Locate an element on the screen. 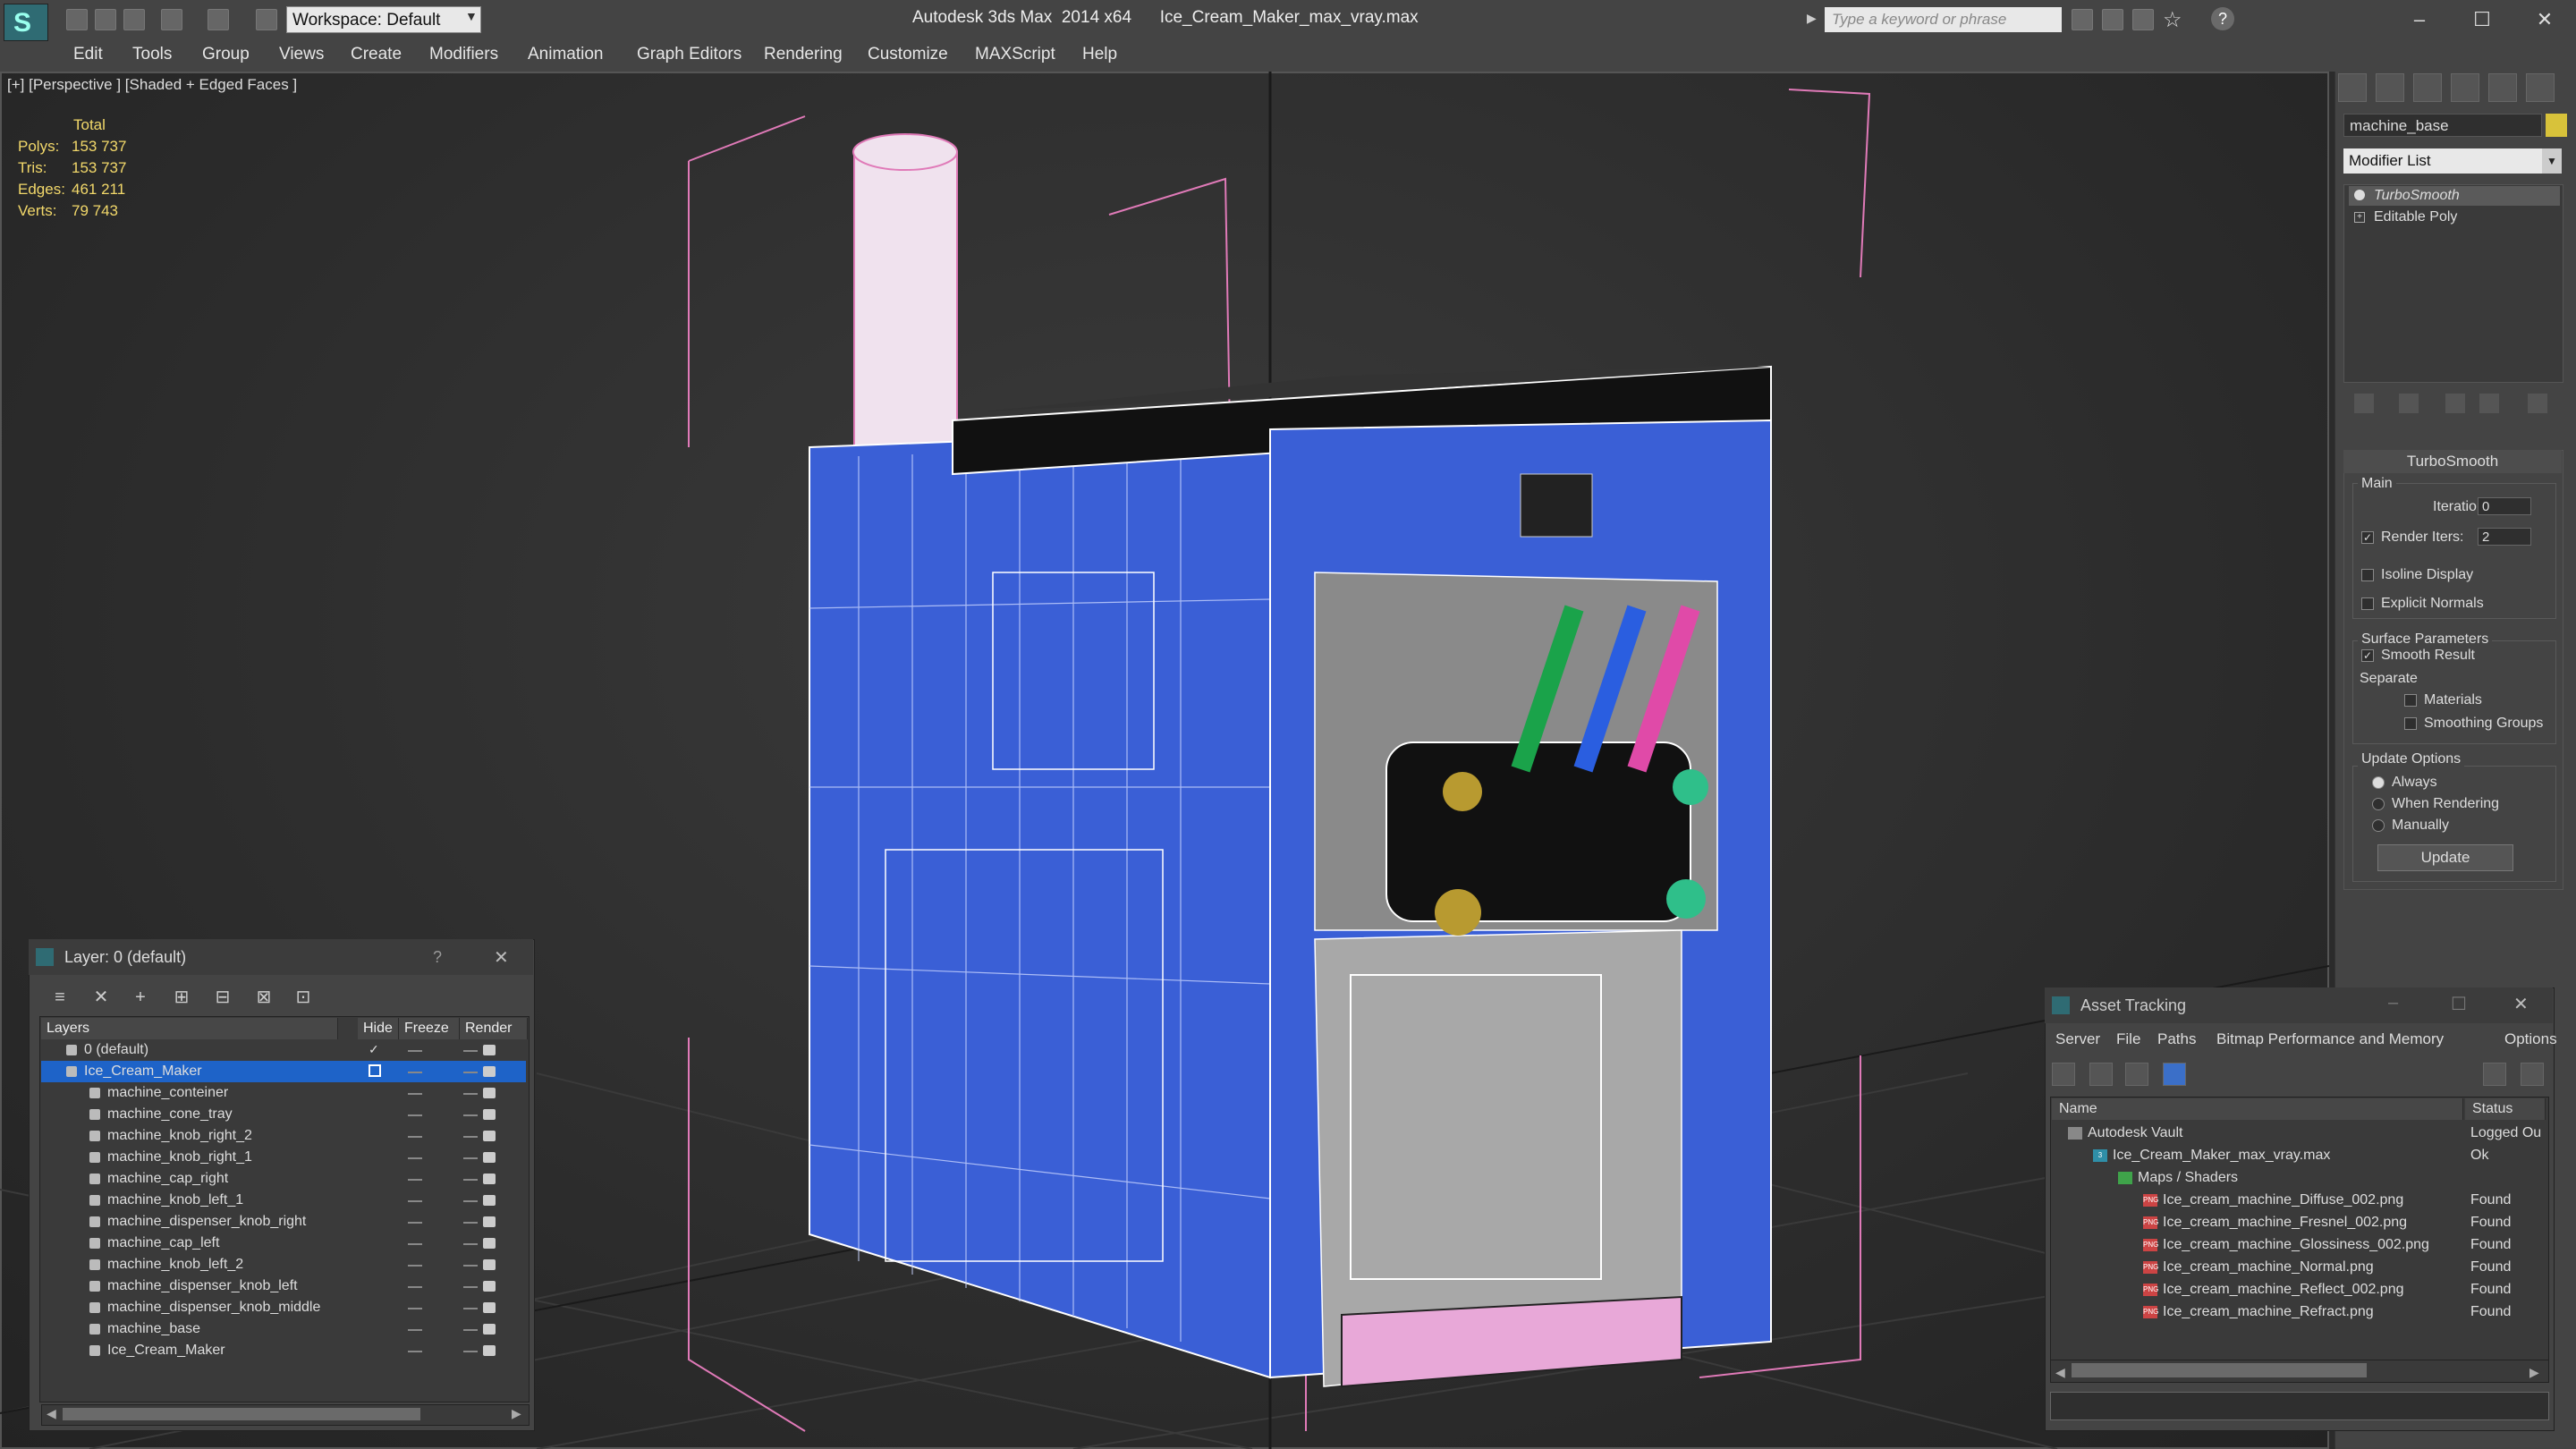  asset-path-field is located at coordinates (2299, 1406).